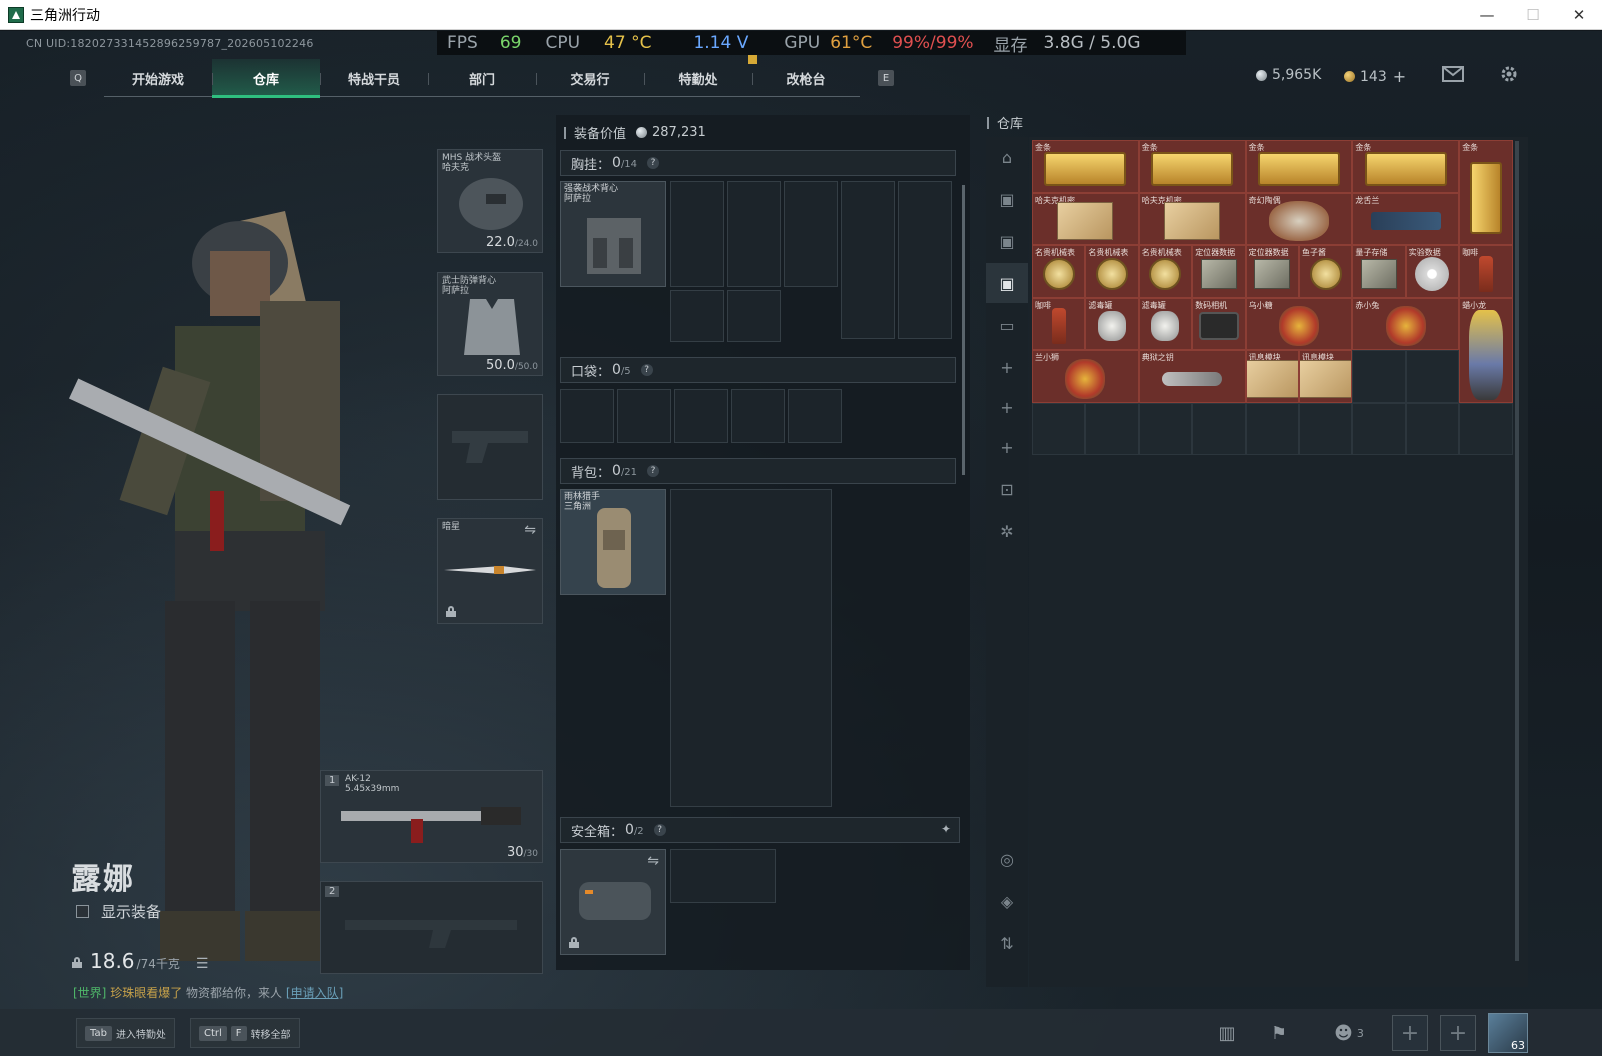 The height and width of the screenshot is (1056, 1602). I want to click on enter-special-ops-button: Tab 进入特勤处, so click(125, 1033).